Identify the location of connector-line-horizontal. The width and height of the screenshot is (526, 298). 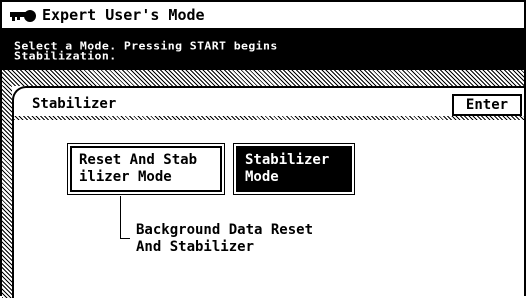
(125, 238).